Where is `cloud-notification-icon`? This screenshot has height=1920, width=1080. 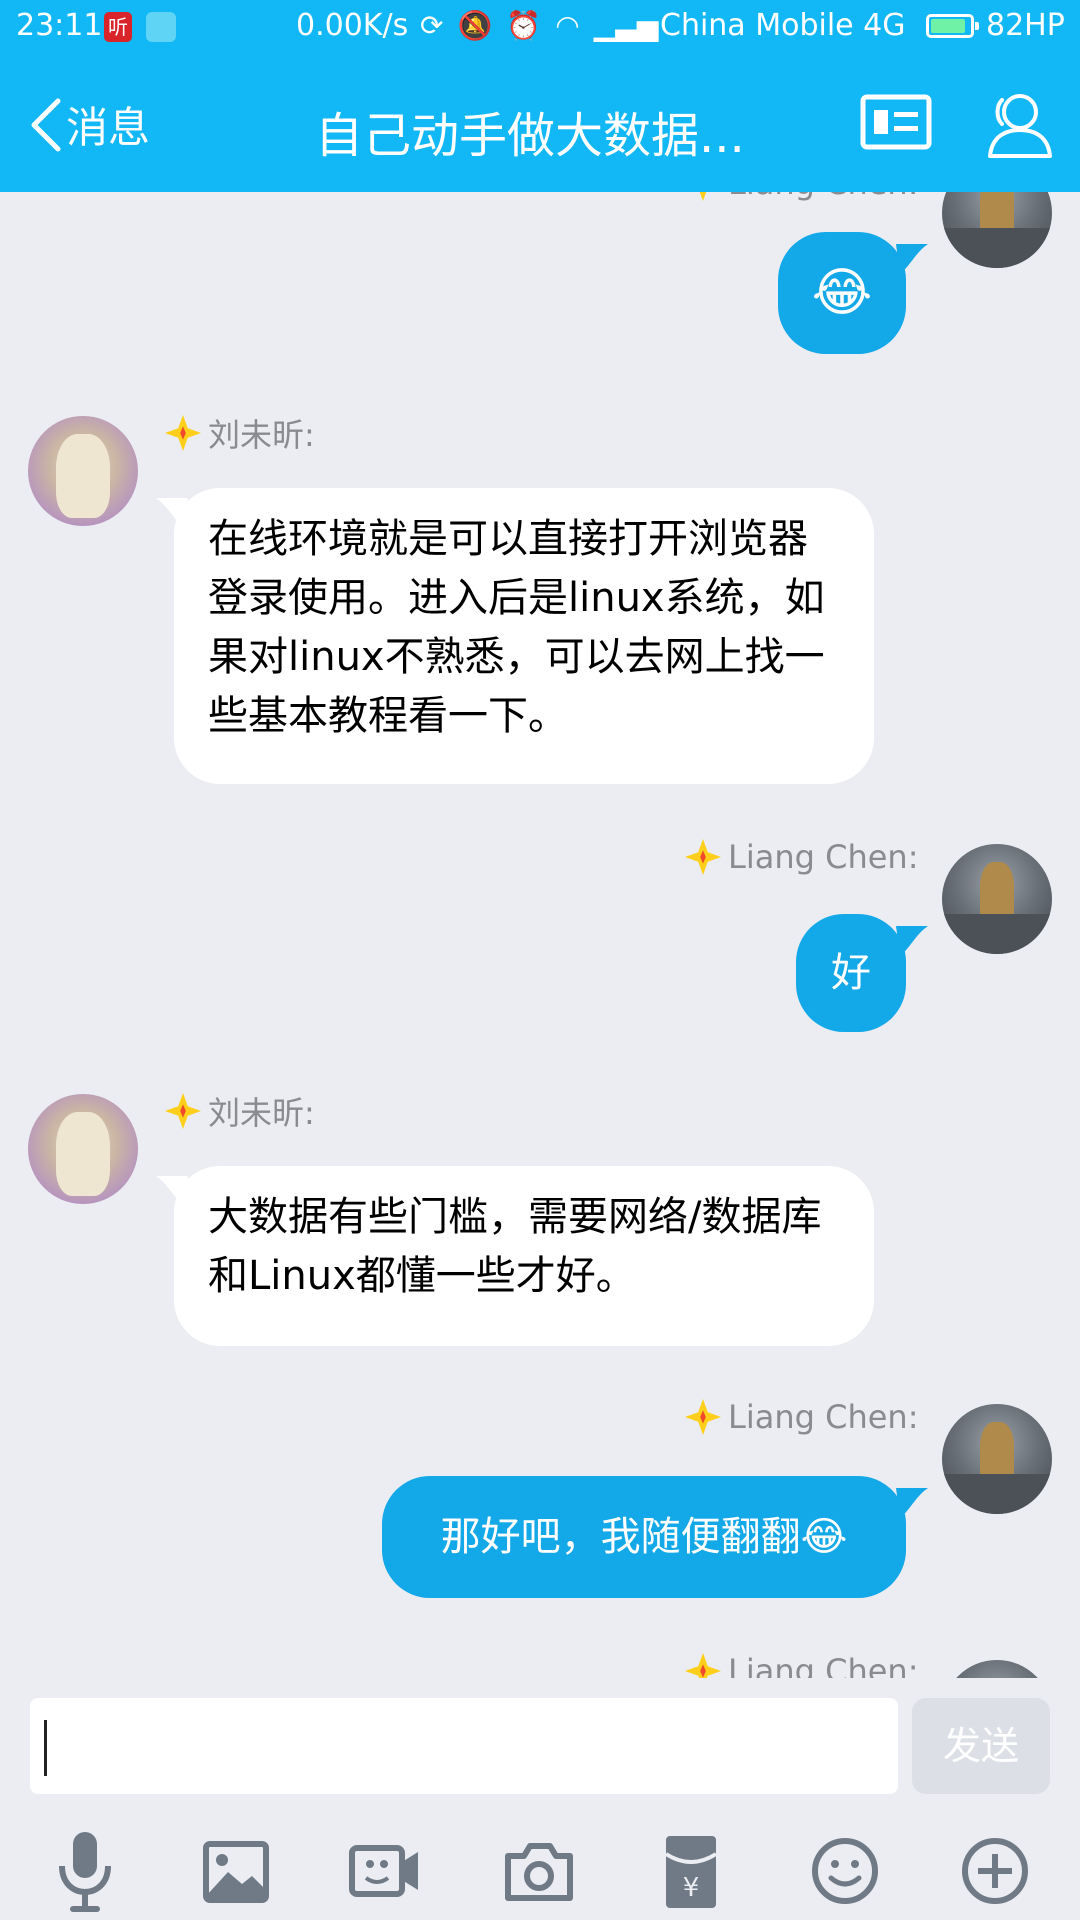 cloud-notification-icon is located at coordinates (161, 27).